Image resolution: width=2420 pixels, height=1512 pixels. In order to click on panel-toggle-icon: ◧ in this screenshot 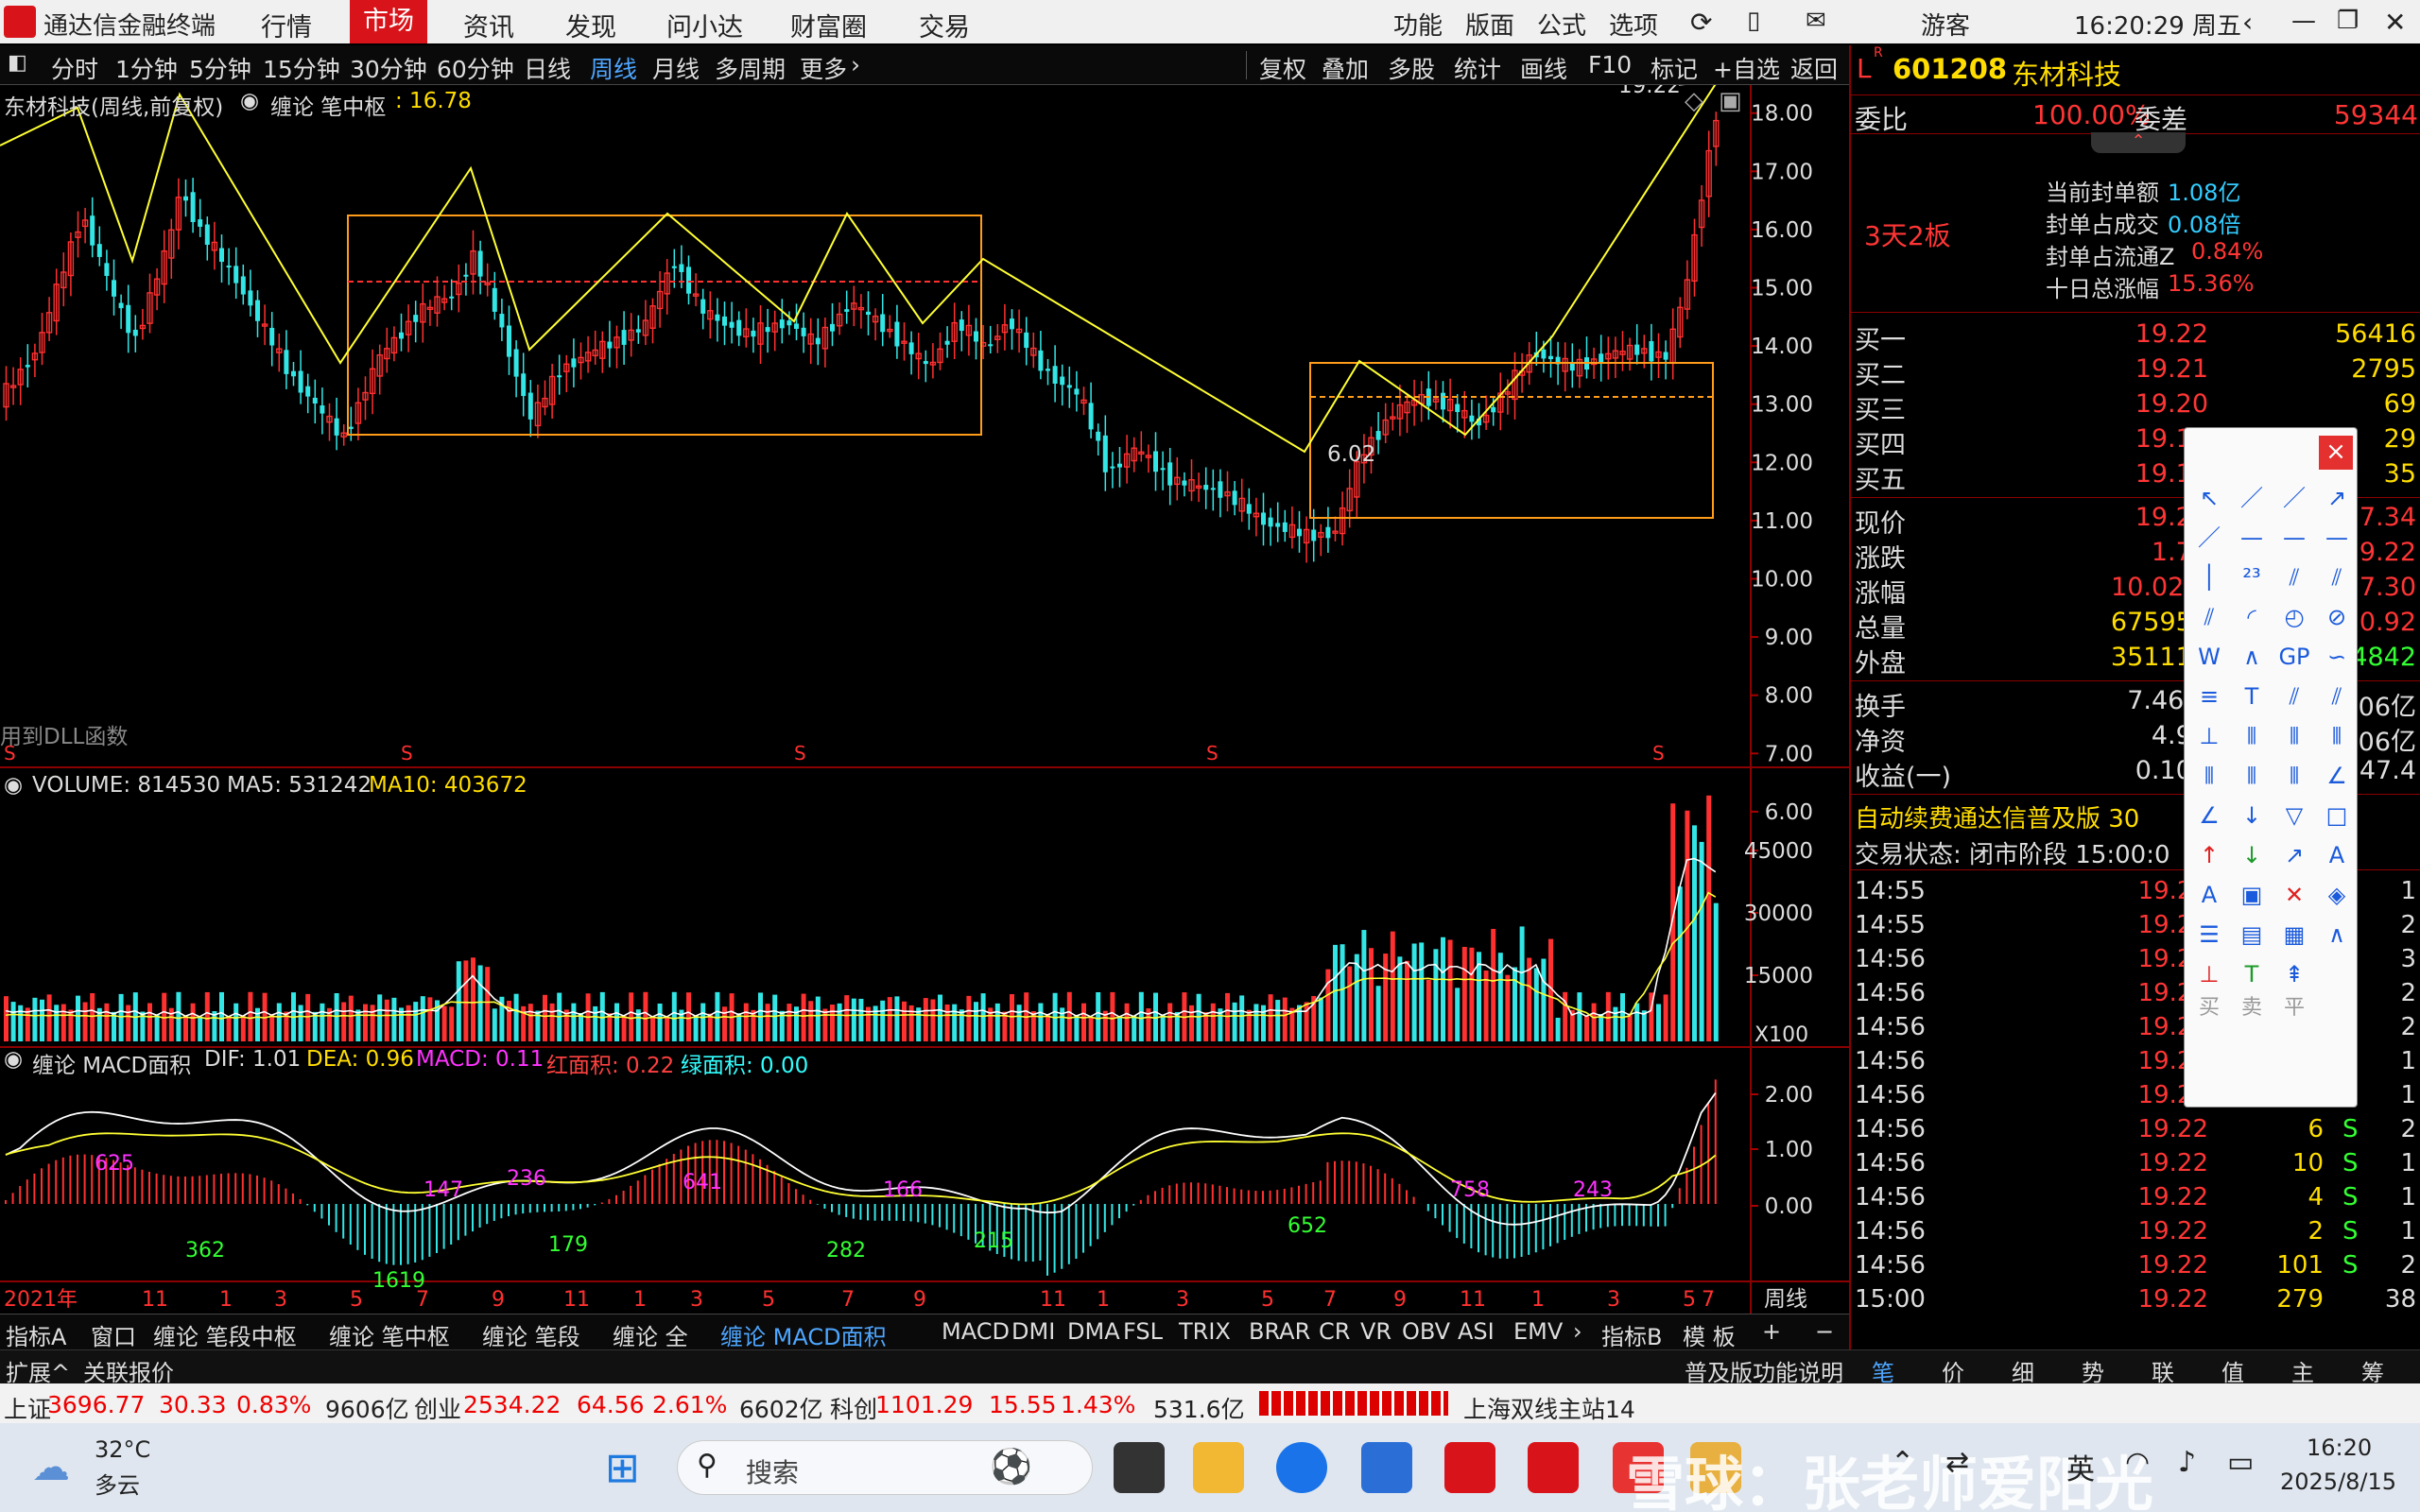, I will do `click(18, 63)`.